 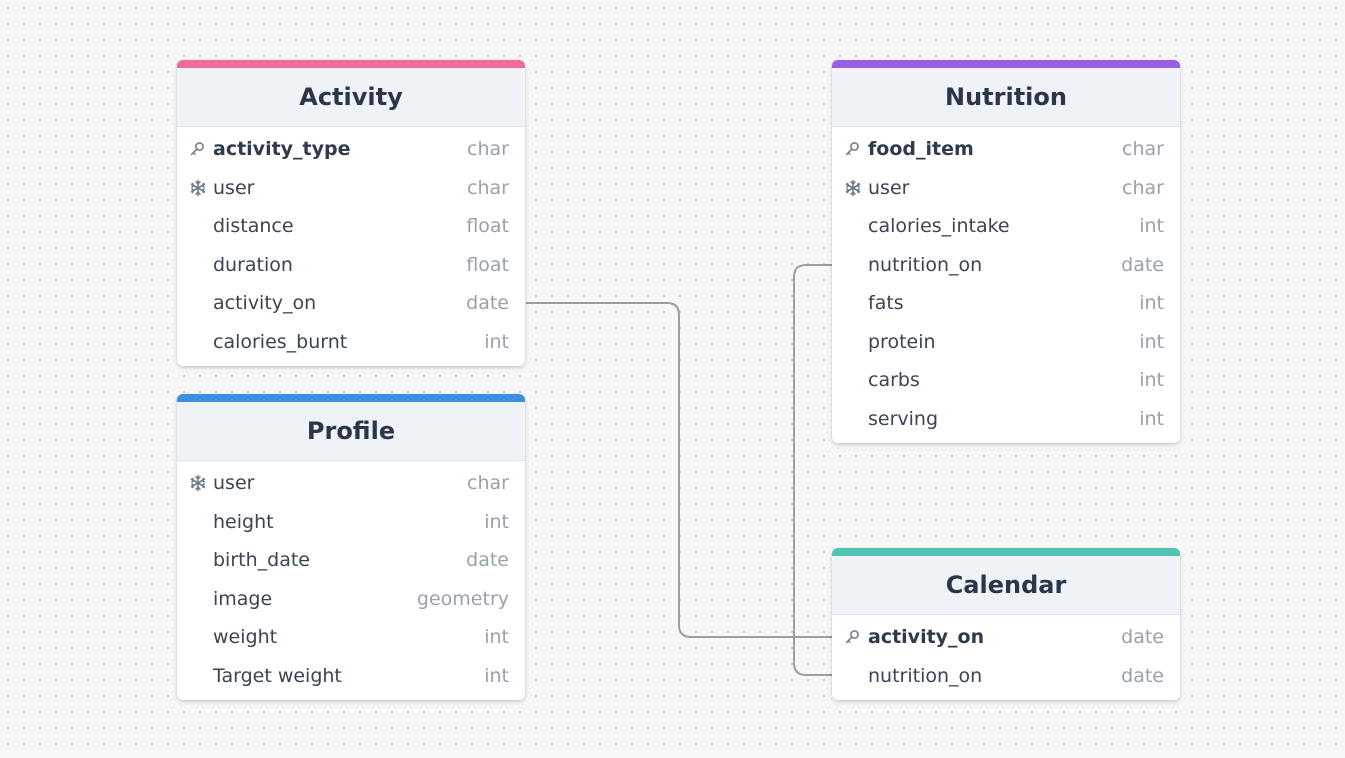 What do you see at coordinates (1006, 342) in the screenshot?
I see `field-row: protein int` at bounding box center [1006, 342].